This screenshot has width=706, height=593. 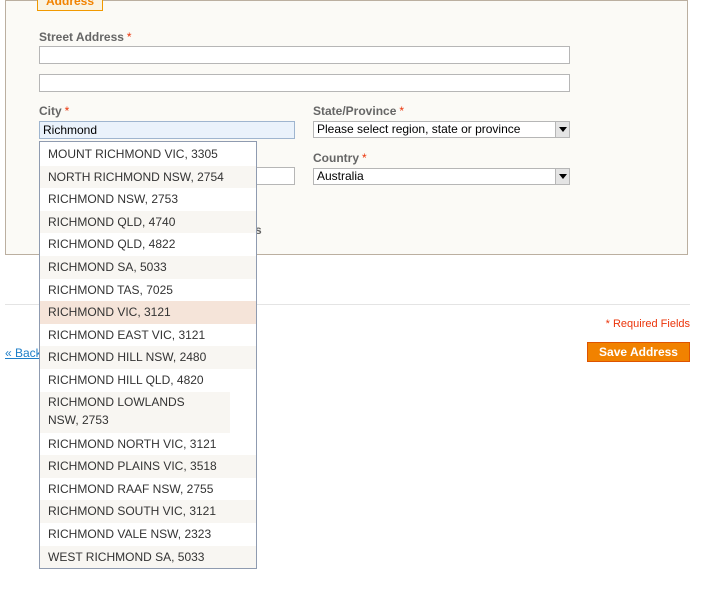 I want to click on required-fields-note: * Required Fields, so click(x=647, y=324).